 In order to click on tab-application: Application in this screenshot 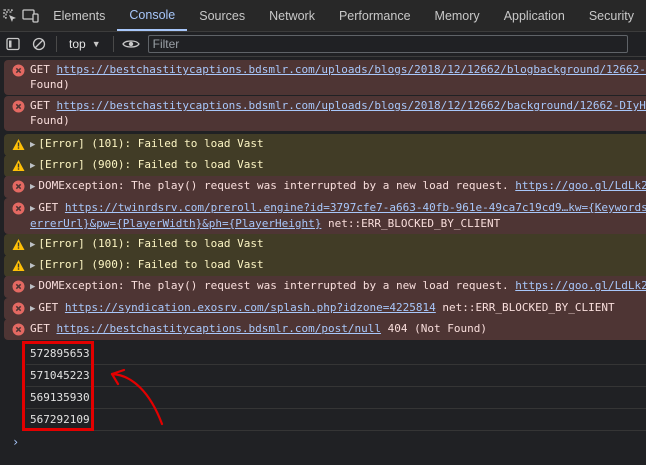, I will do `click(534, 15)`.